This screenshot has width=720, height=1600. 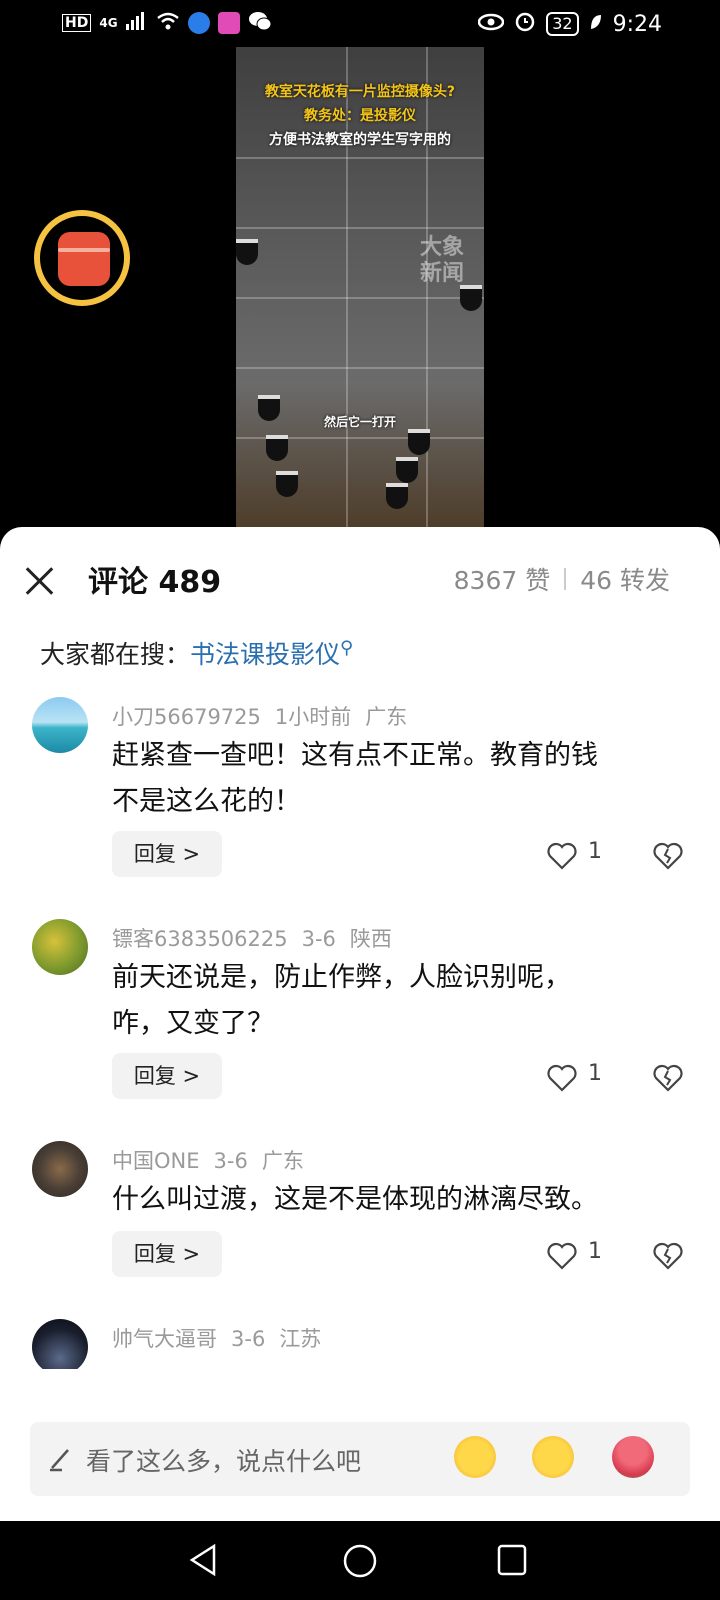 I want to click on comment-meta: 镖客6383506225 3-6 陕西, so click(x=252, y=938).